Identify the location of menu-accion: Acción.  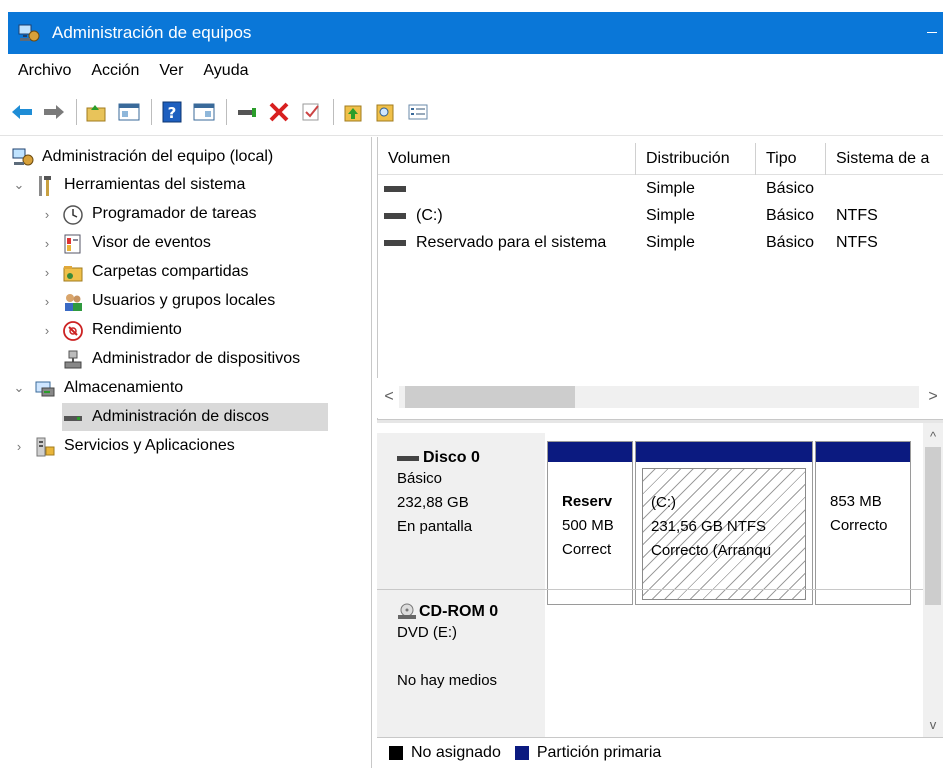
(115, 71).